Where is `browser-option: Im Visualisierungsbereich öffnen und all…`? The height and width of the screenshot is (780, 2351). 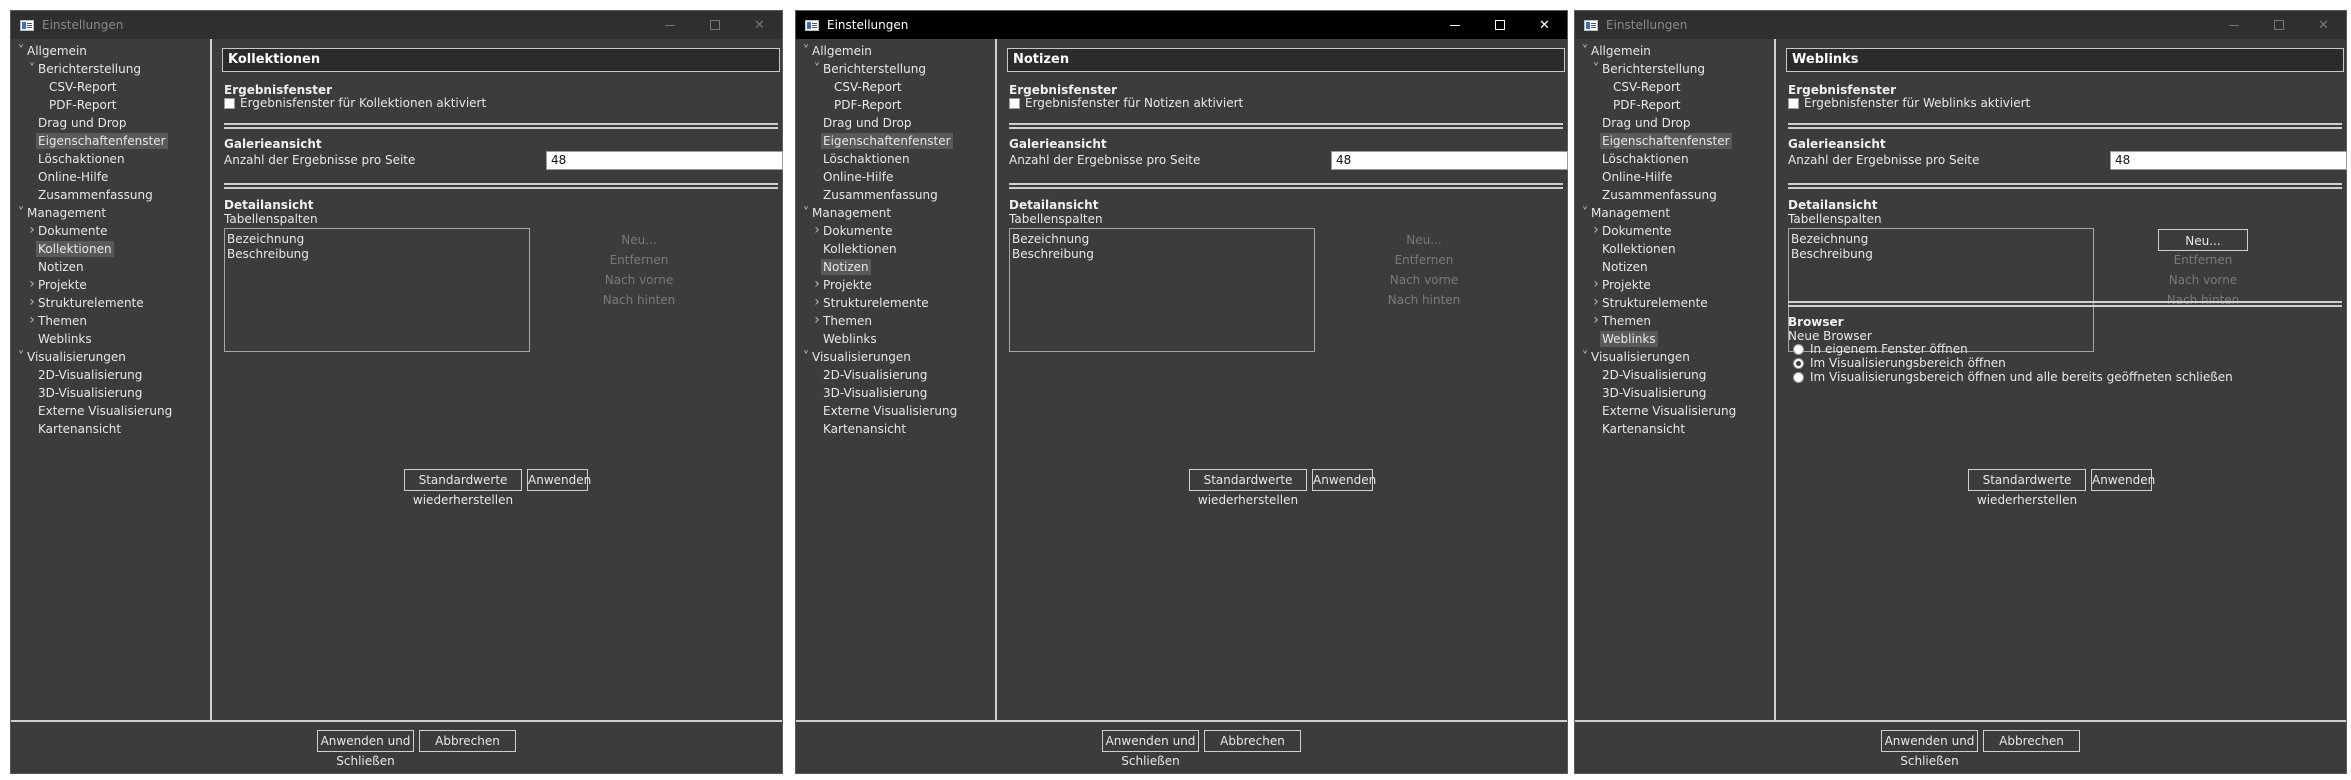
browser-option: Im Visualisierungsbereich öffnen und all… is located at coordinates (2010, 377).